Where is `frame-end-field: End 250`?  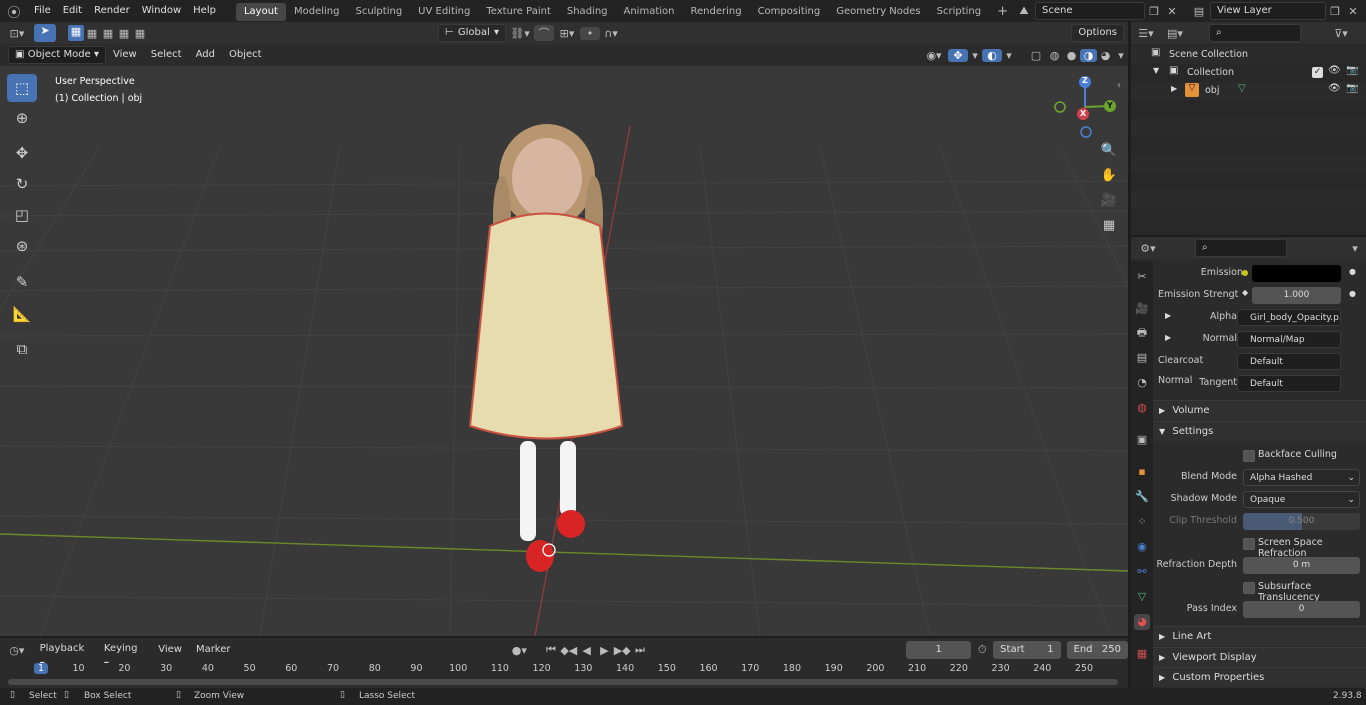
frame-end-field: End 250 is located at coordinates (1097, 650).